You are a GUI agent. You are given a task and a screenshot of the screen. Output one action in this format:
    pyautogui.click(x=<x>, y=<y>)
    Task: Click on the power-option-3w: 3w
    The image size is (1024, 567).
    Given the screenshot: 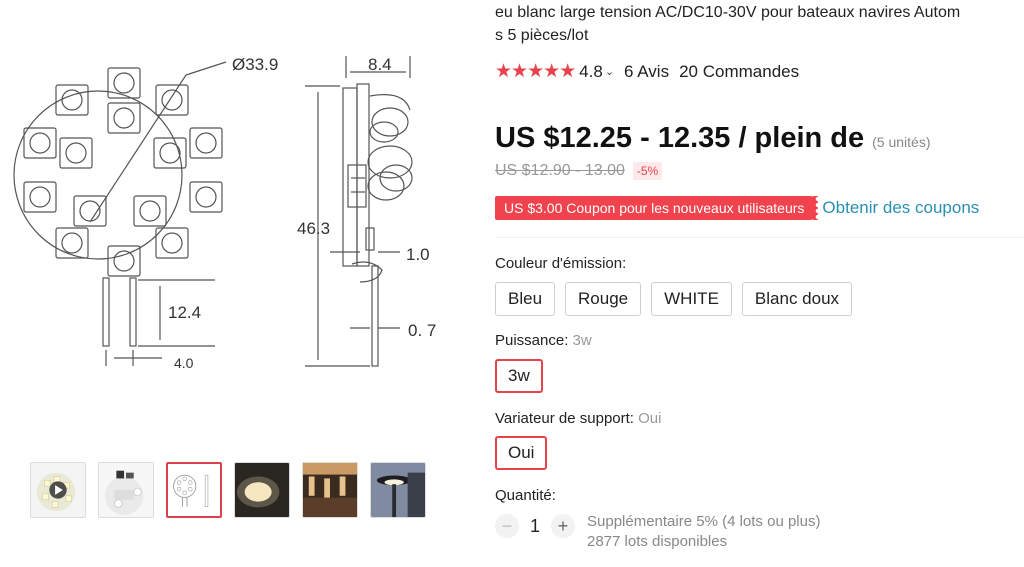 What is the action you would take?
    pyautogui.click(x=519, y=376)
    